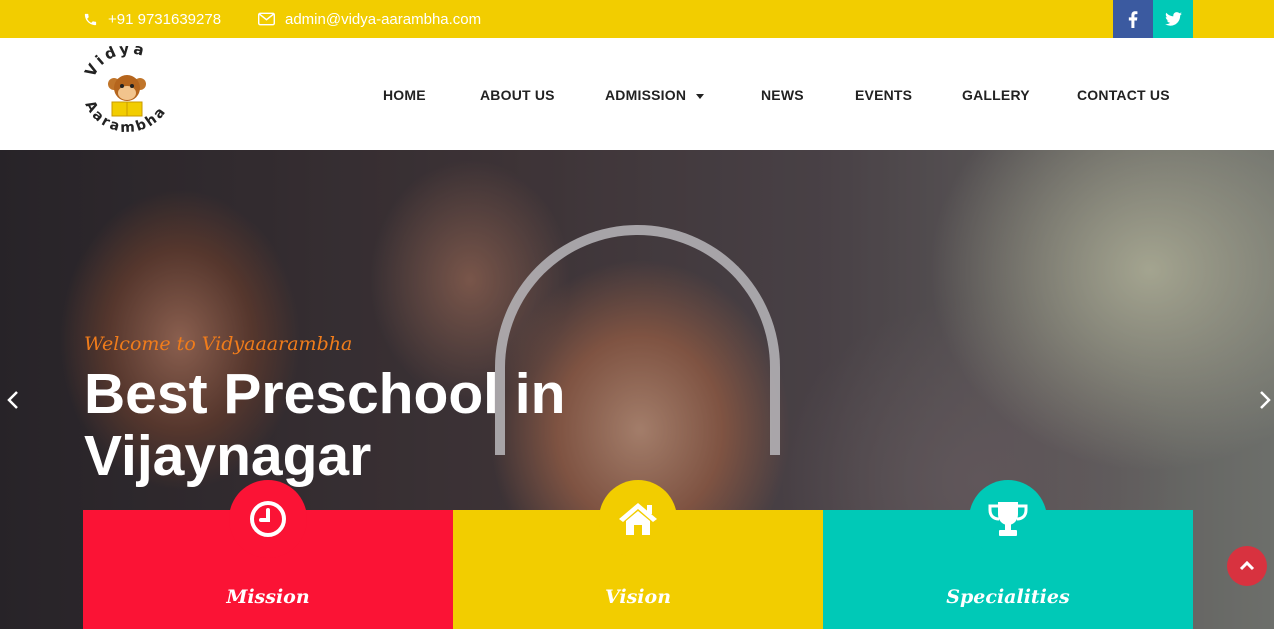 The width and height of the screenshot is (1274, 629). Describe the element at coordinates (383, 19) in the screenshot. I see `email-address: admin@vidya-aarambha.com` at that location.